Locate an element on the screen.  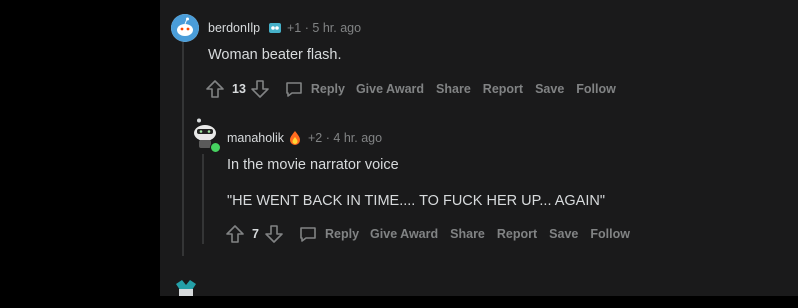
username: berdonIlp is located at coordinates (234, 28).